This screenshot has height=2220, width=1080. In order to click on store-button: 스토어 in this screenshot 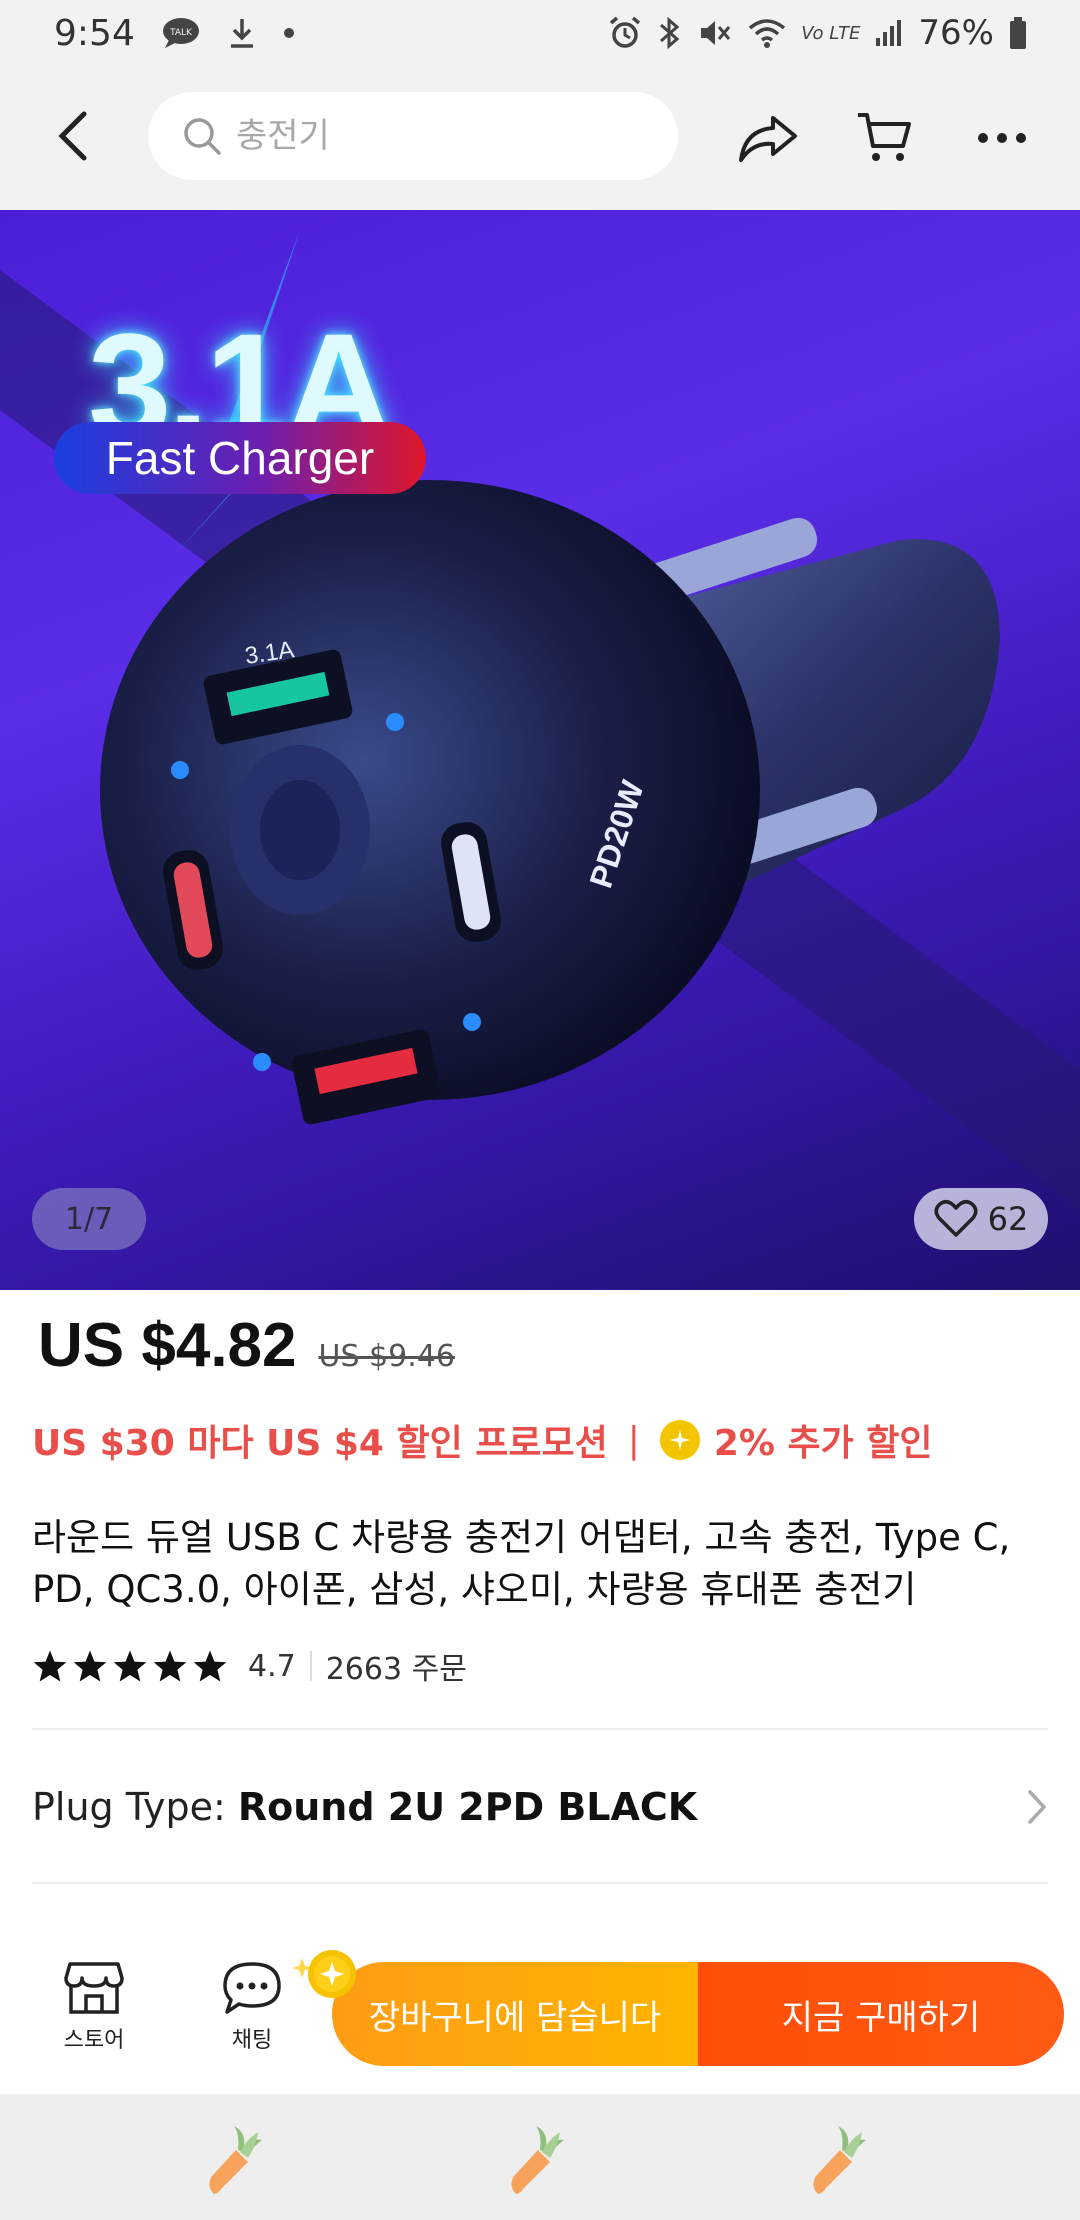, I will do `click(94, 2007)`.